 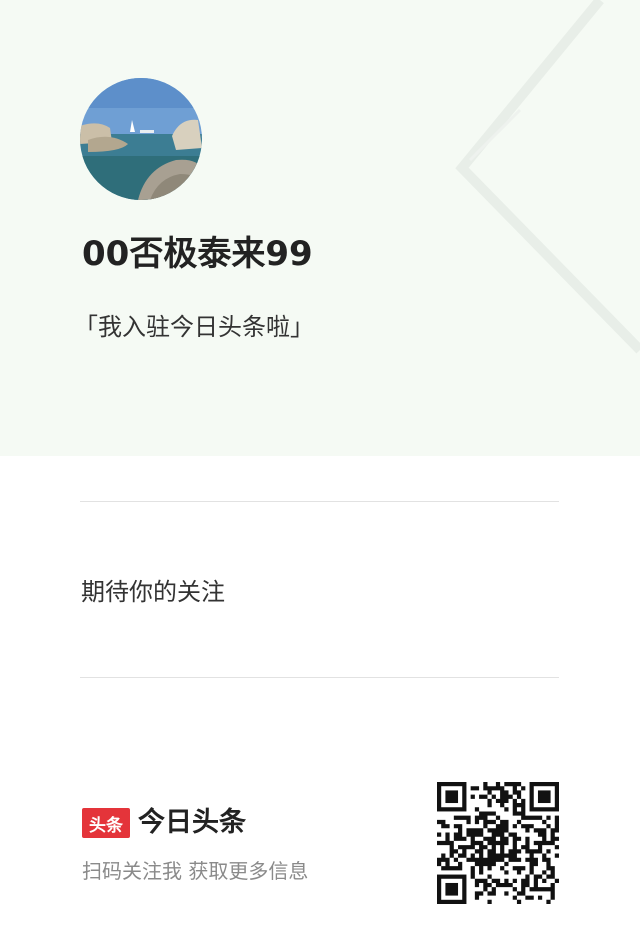 I want to click on avatar-image, so click(x=141, y=139).